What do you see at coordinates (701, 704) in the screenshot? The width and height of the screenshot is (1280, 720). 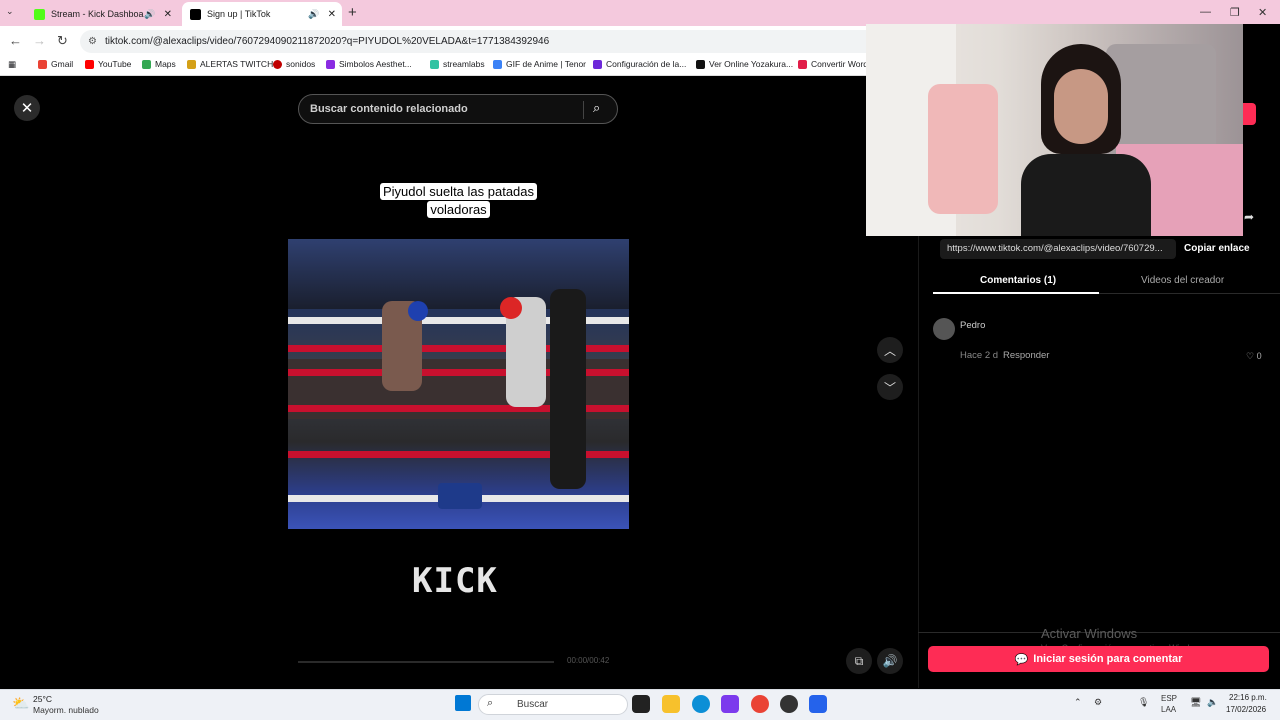 I see `edge-icon` at bounding box center [701, 704].